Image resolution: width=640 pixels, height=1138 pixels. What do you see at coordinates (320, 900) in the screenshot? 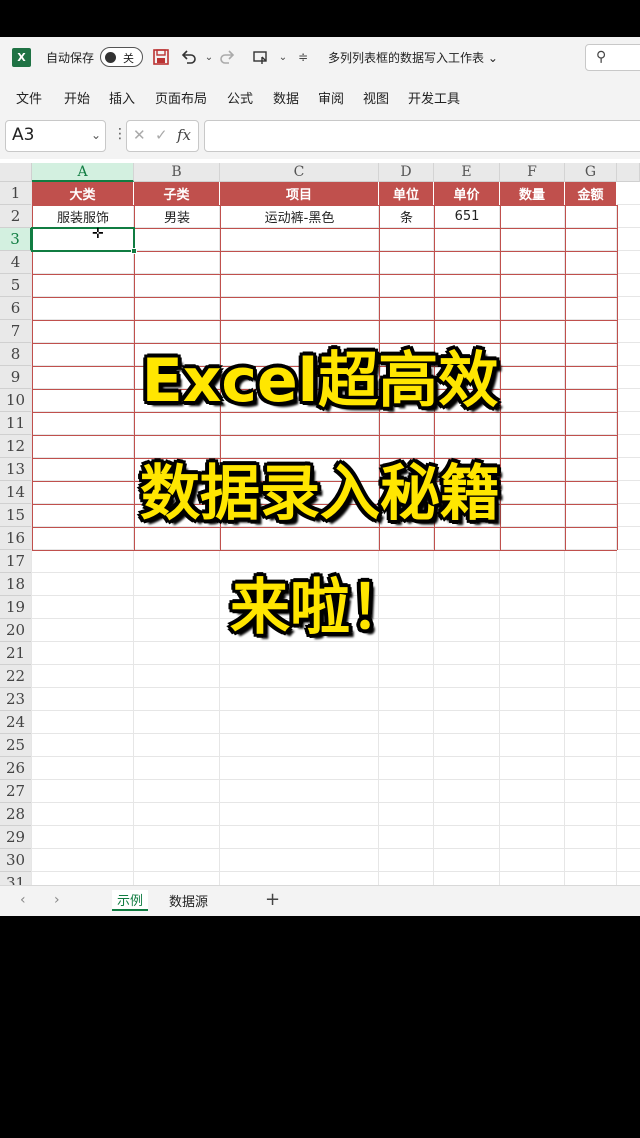
I see `sheet-tabs-bar: ‹ › 示例 数据源 +` at bounding box center [320, 900].